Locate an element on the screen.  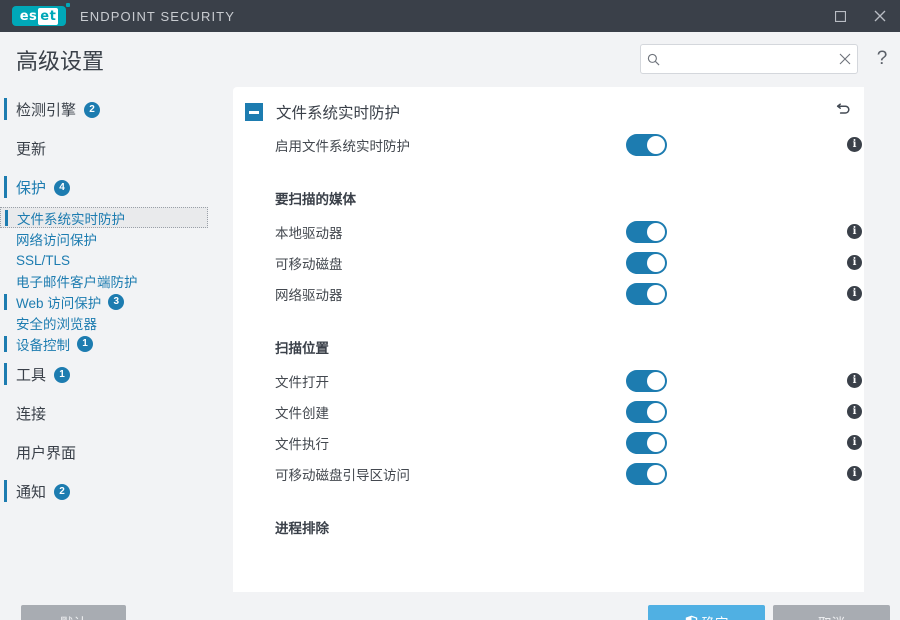
minus-square-icon is located at coordinates (254, 112).